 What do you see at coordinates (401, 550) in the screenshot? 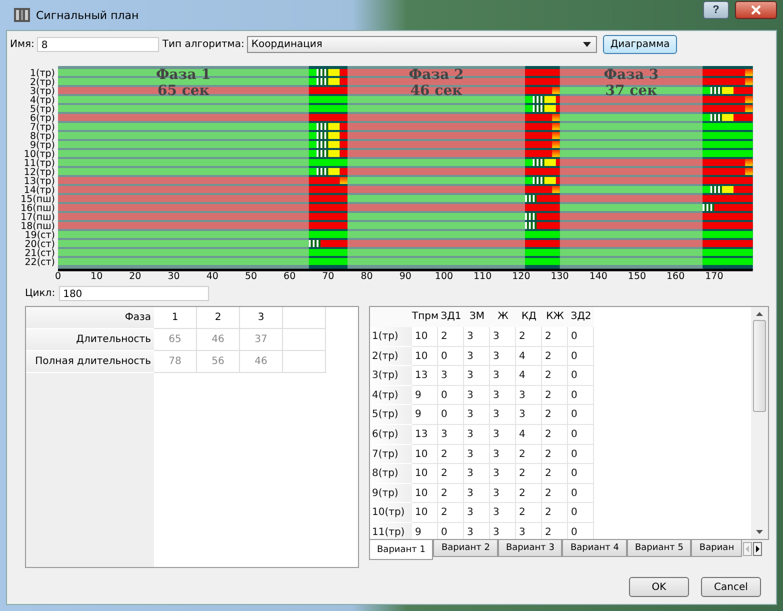
I see `variant-tab: Вариант 1` at bounding box center [401, 550].